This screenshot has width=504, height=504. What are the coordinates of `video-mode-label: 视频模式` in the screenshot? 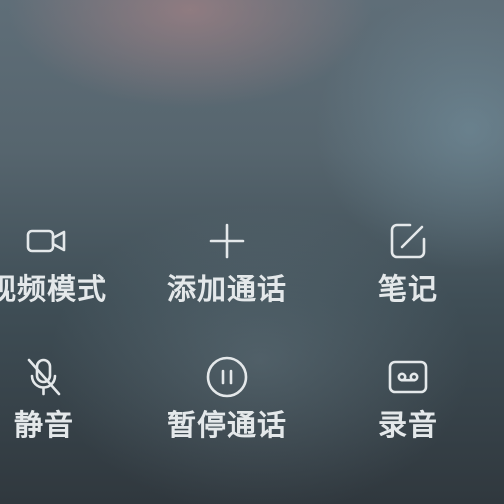 It's located at (53, 289).